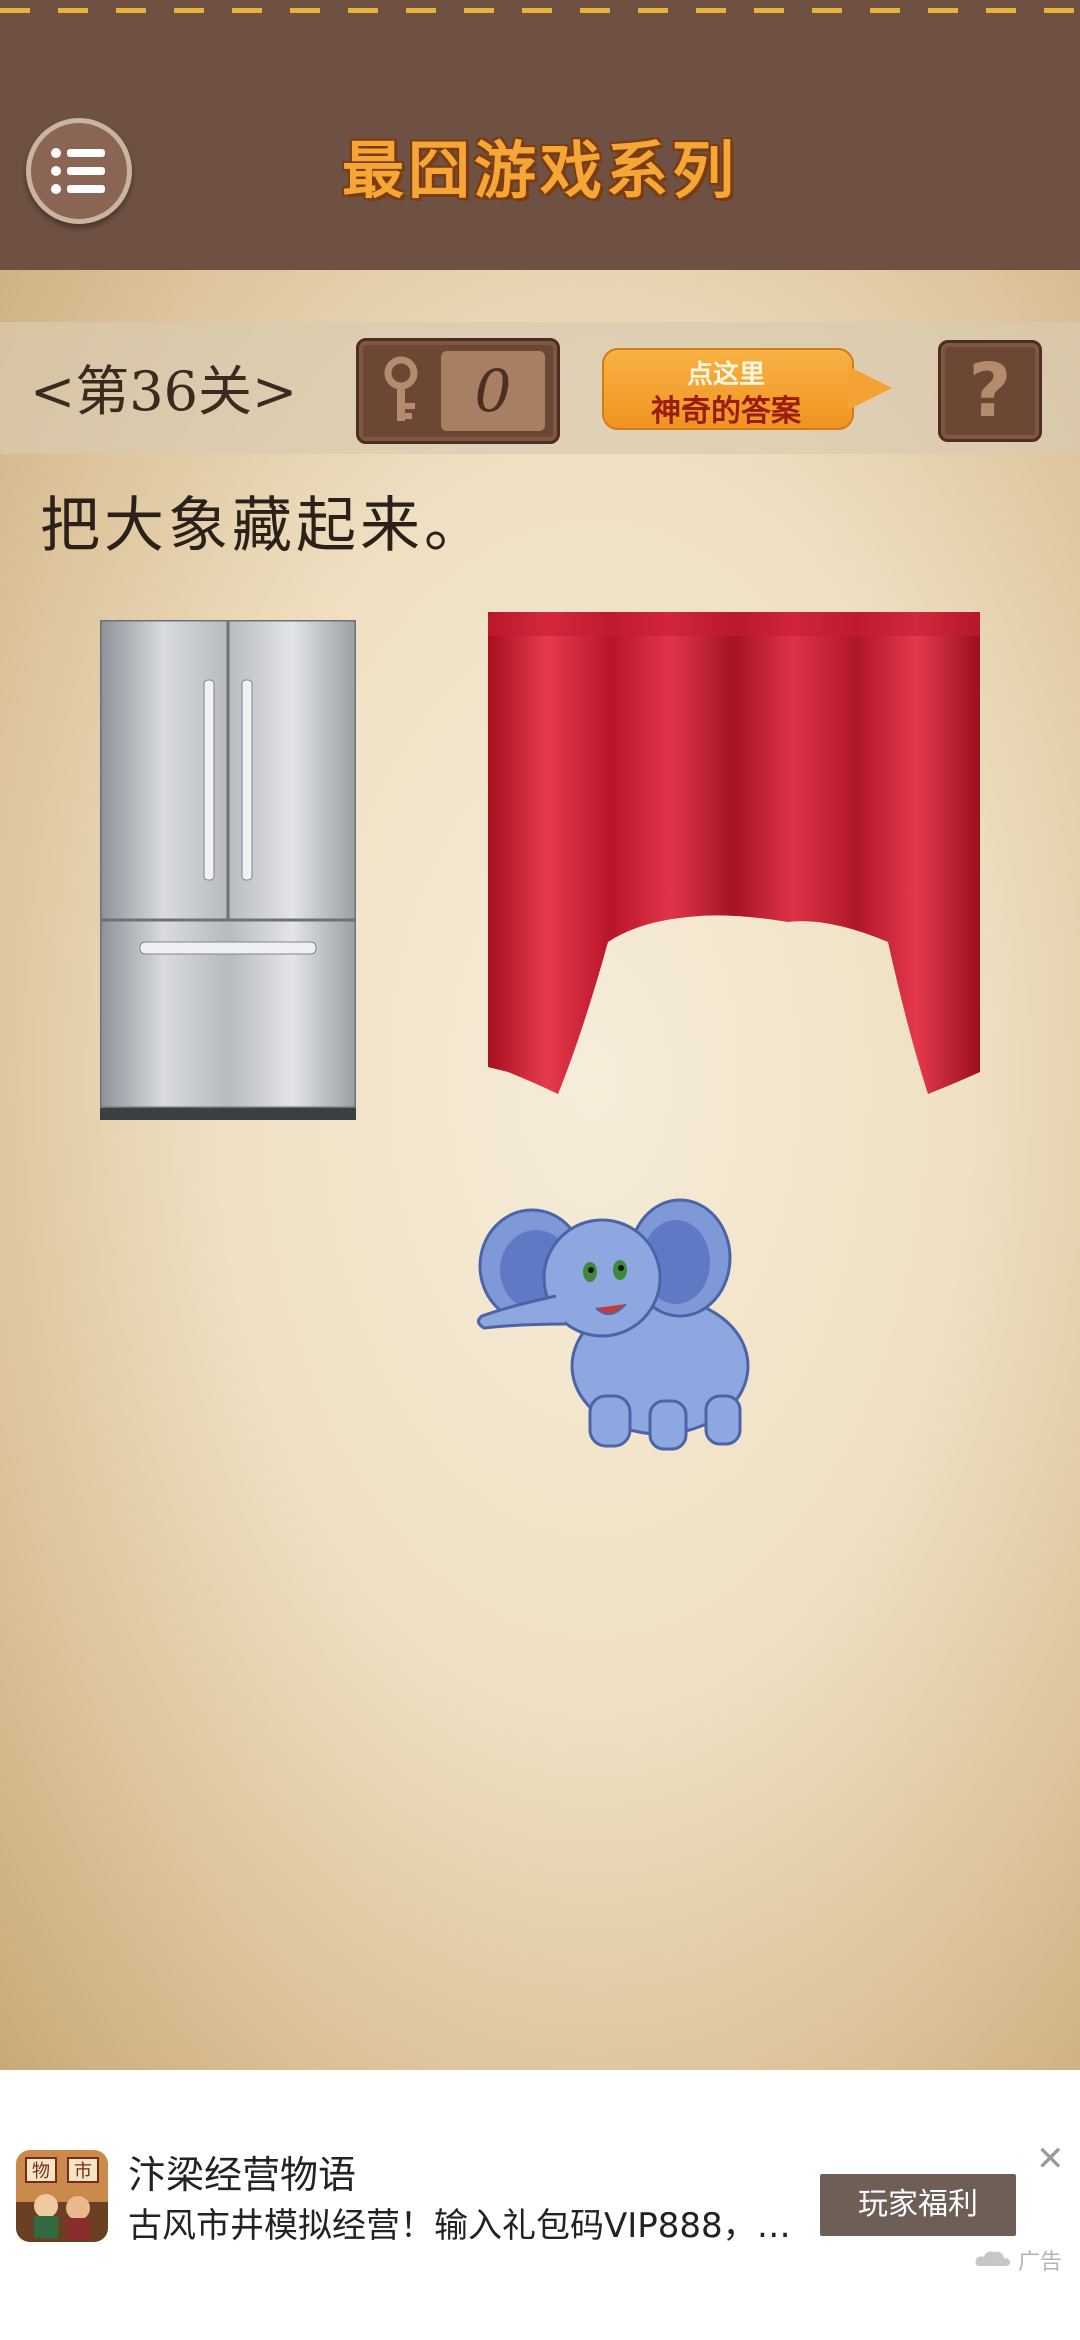 This screenshot has height=2340, width=1080. What do you see at coordinates (1040, 2262) in the screenshot?
I see `ad-badge: 广告` at bounding box center [1040, 2262].